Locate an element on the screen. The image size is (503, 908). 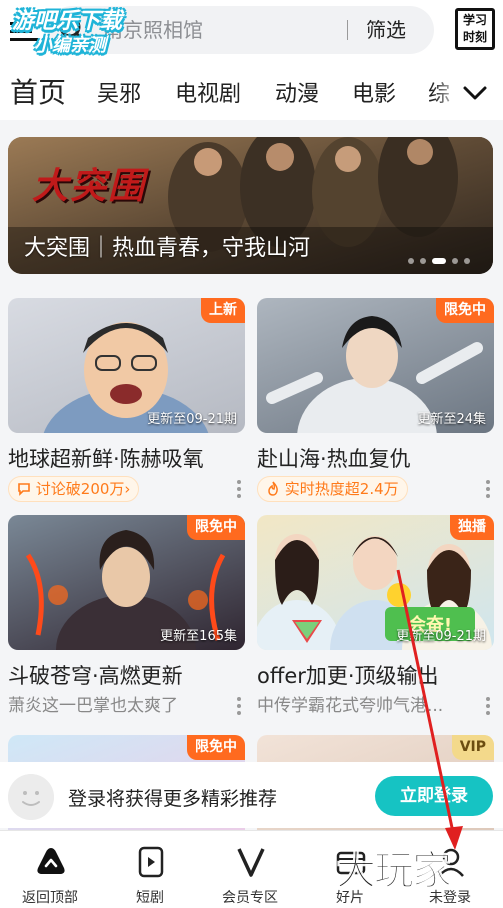
status-badge: 独播 is located at coordinates (472, 527).